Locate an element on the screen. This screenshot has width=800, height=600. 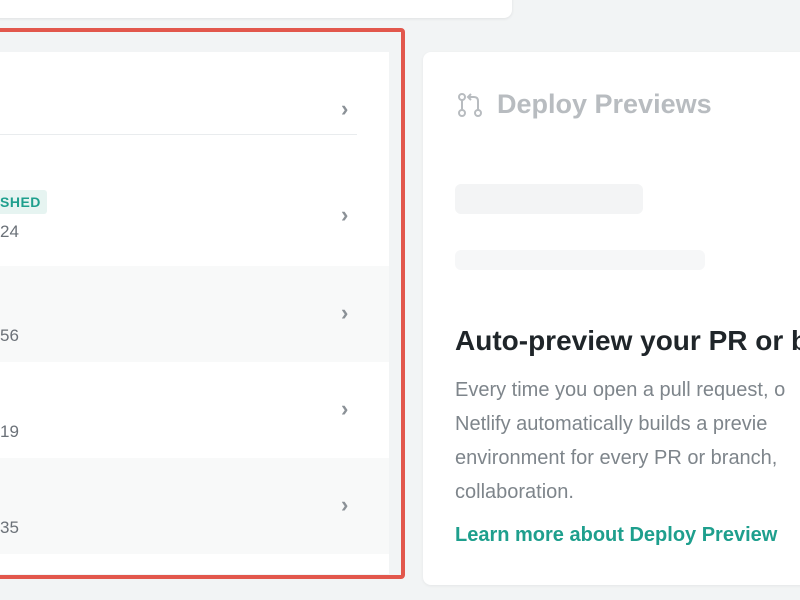
learn-more-link: Learn more about Deploy Preview is located at coordinates (616, 535).